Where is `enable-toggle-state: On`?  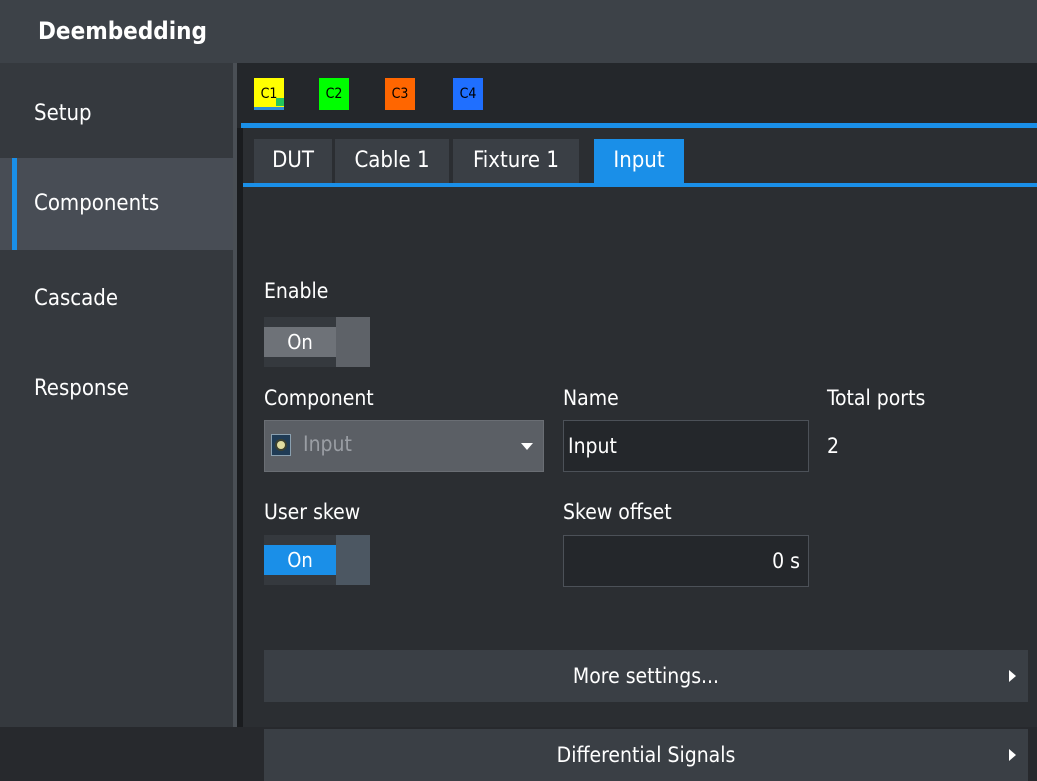 enable-toggle-state: On is located at coordinates (300, 342).